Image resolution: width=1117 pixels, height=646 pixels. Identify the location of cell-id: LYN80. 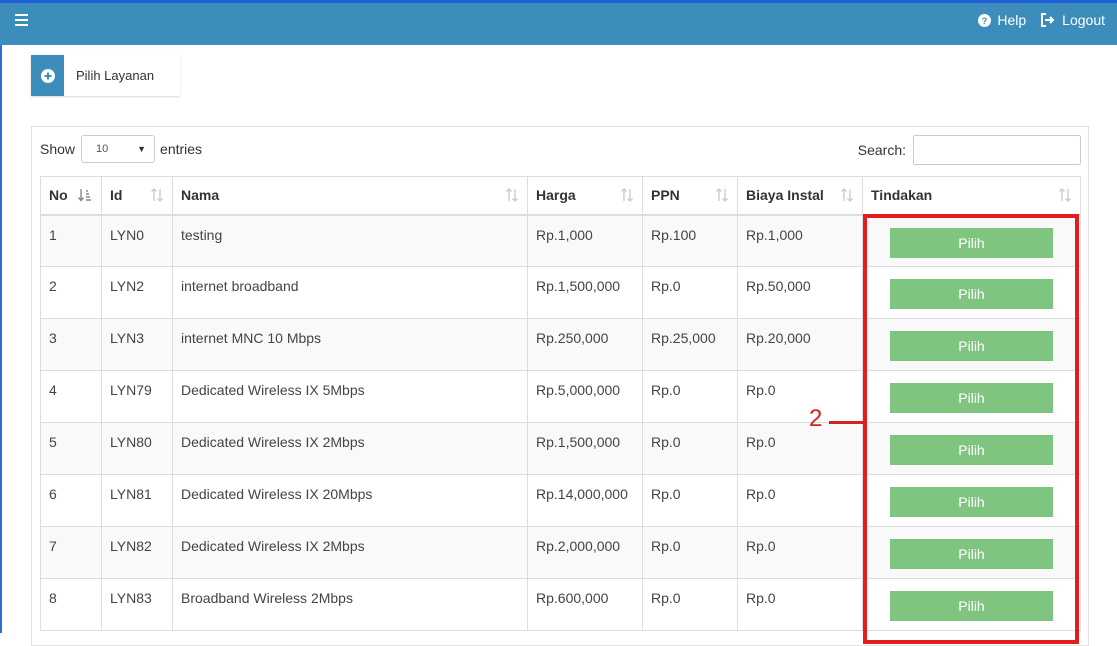
(137, 448).